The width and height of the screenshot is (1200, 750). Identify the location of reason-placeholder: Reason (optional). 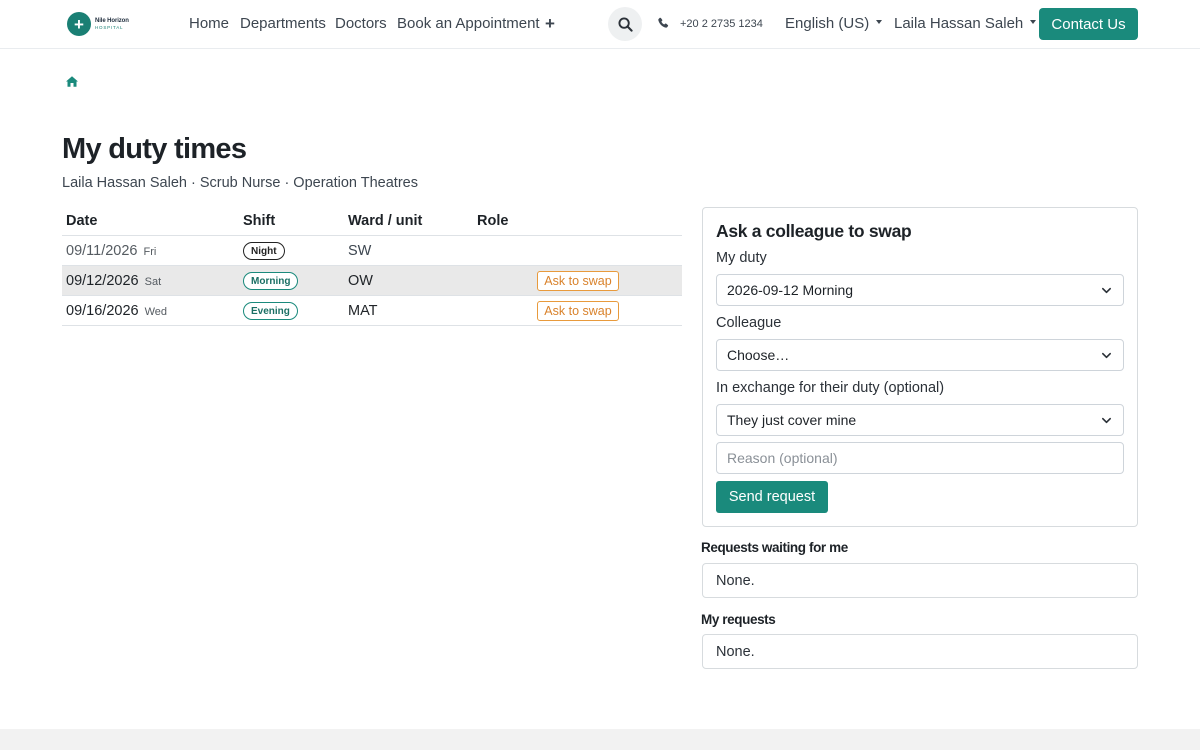
(782, 458).